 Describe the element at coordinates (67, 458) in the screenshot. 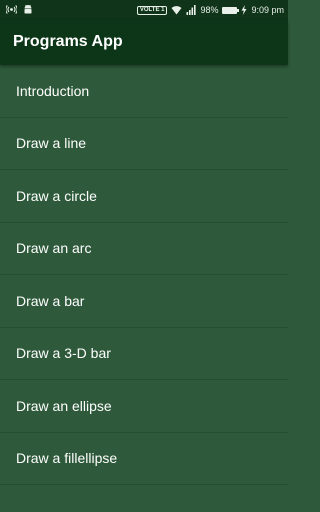

I see `list-item-label: Draw a fillellipse` at that location.